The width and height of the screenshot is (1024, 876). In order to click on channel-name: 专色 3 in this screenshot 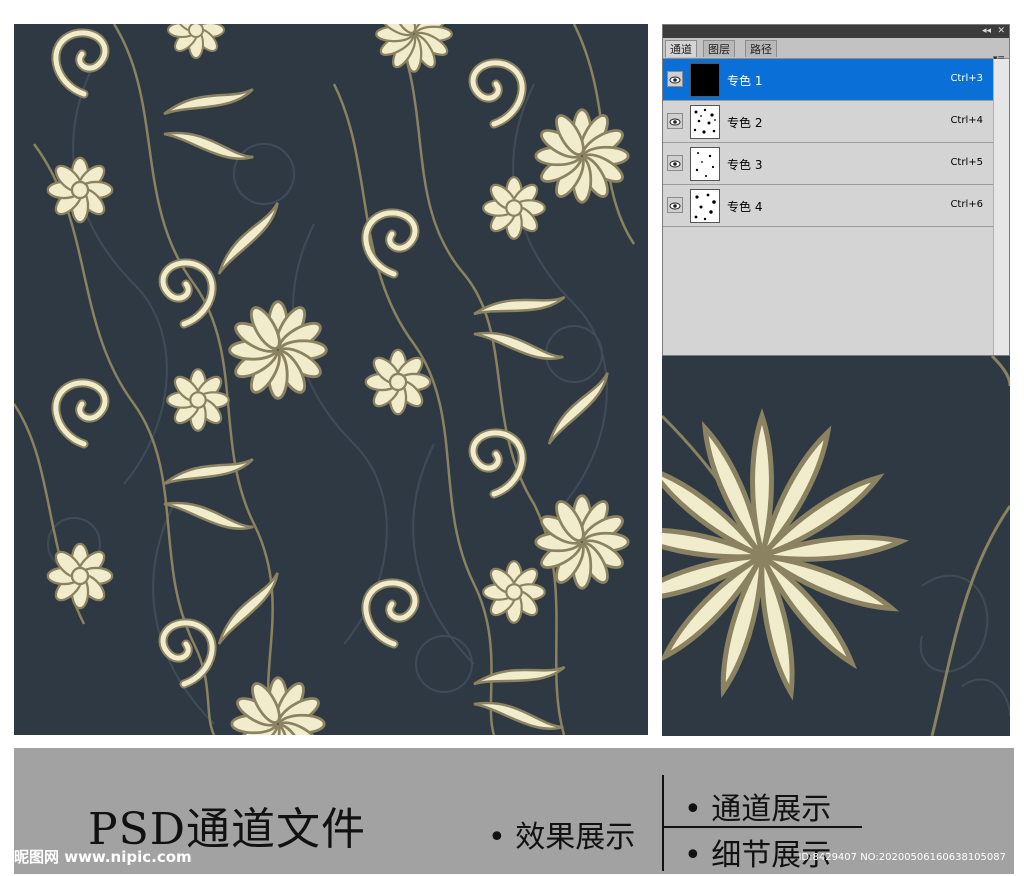, I will do `click(745, 165)`.